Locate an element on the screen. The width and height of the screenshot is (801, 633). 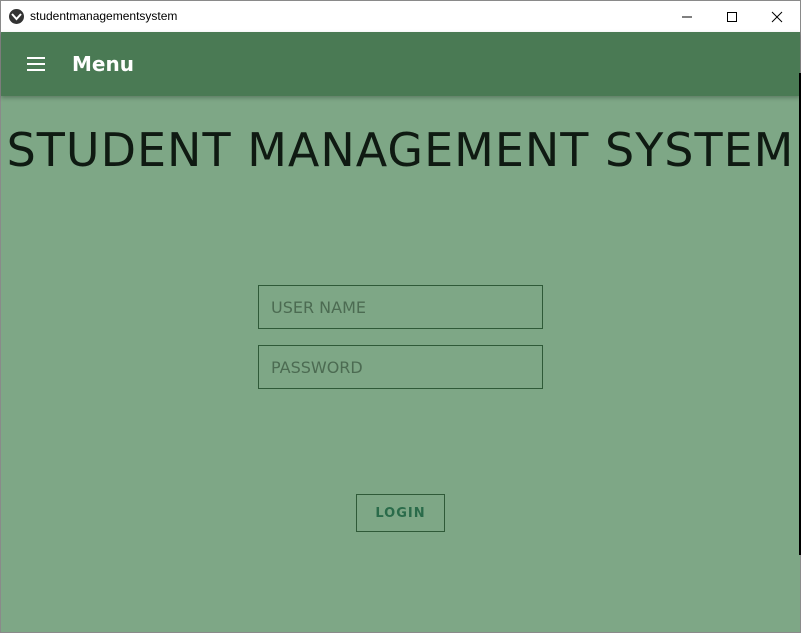
title-bar: studentmanagementsystem is located at coordinates (400, 16).